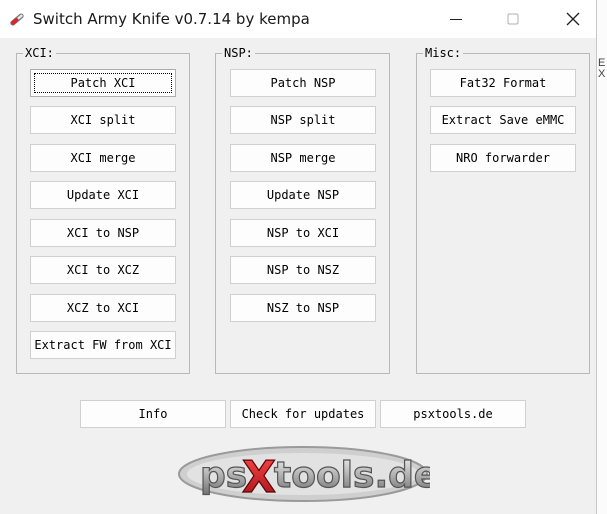  What do you see at coordinates (17, 19) in the screenshot?
I see `pocket-knife-icon` at bounding box center [17, 19].